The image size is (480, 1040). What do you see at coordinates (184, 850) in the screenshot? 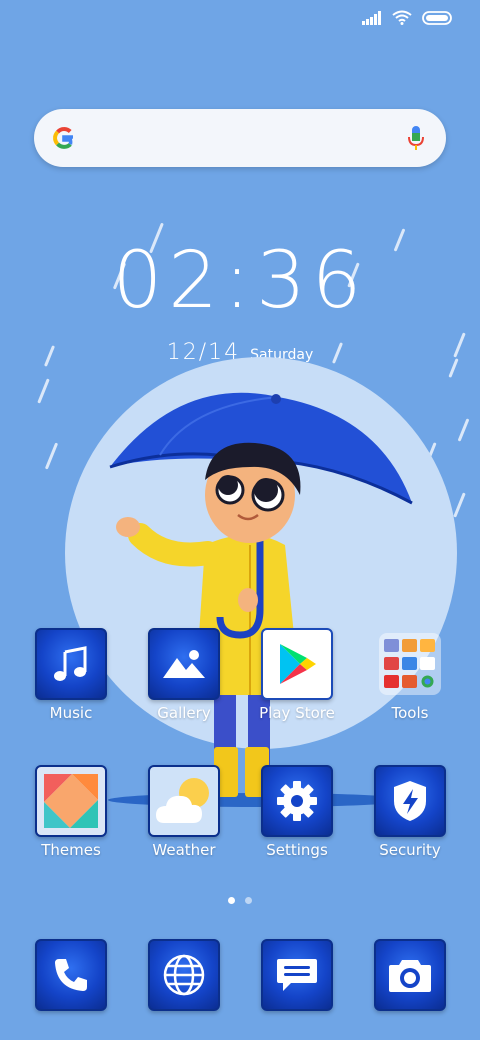
I see `app-label: Weather` at bounding box center [184, 850].